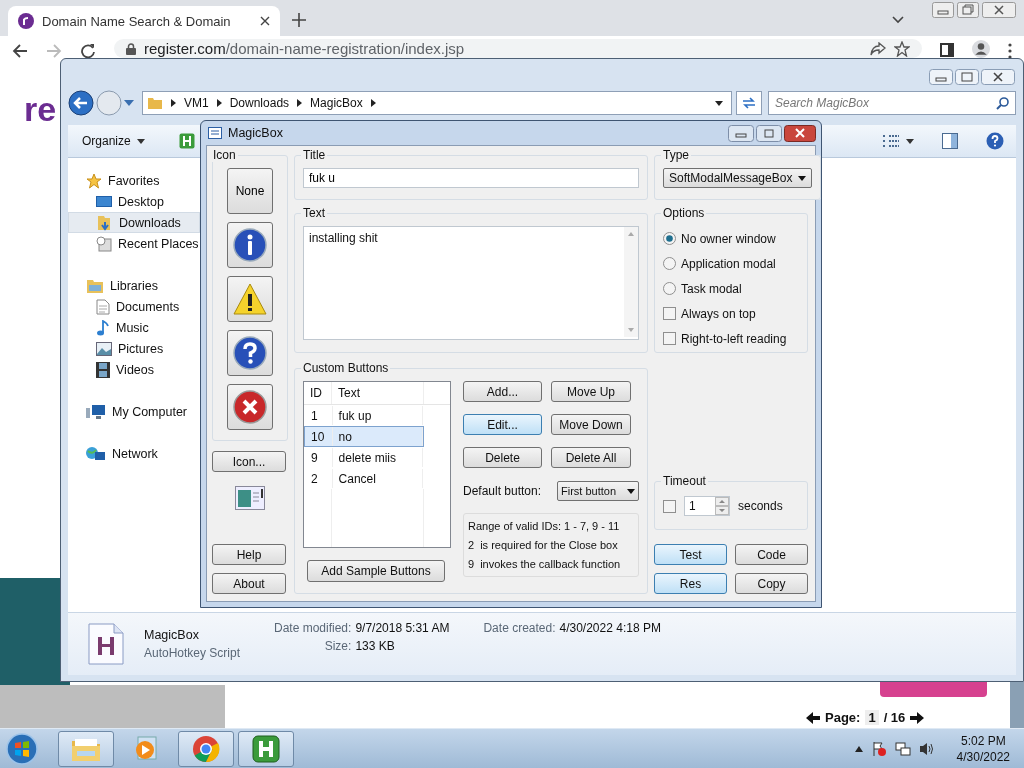  I want to click on timeout-spinner: 1, so click(707, 506).